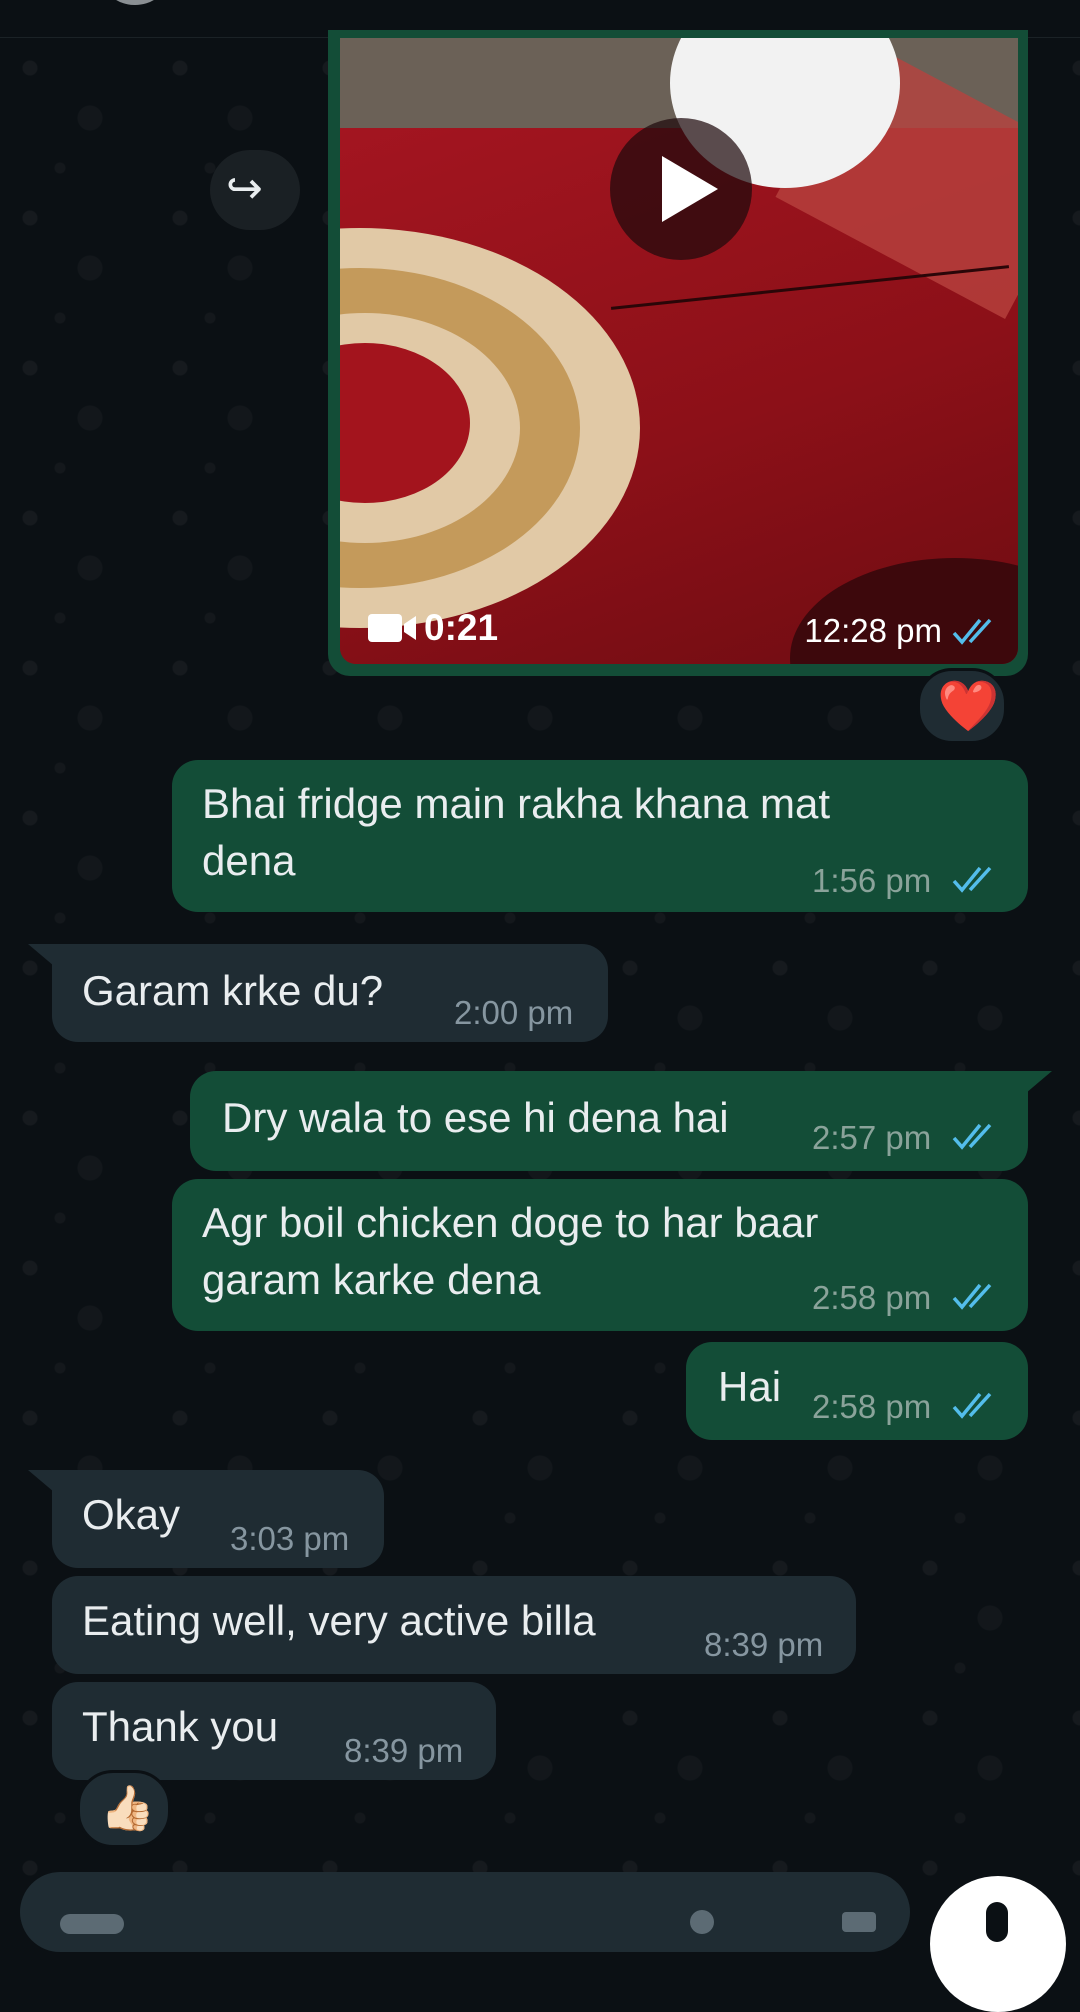 Image resolution: width=1080 pixels, height=2012 pixels. Describe the element at coordinates (702, 1922) in the screenshot. I see `attach-icon` at that location.